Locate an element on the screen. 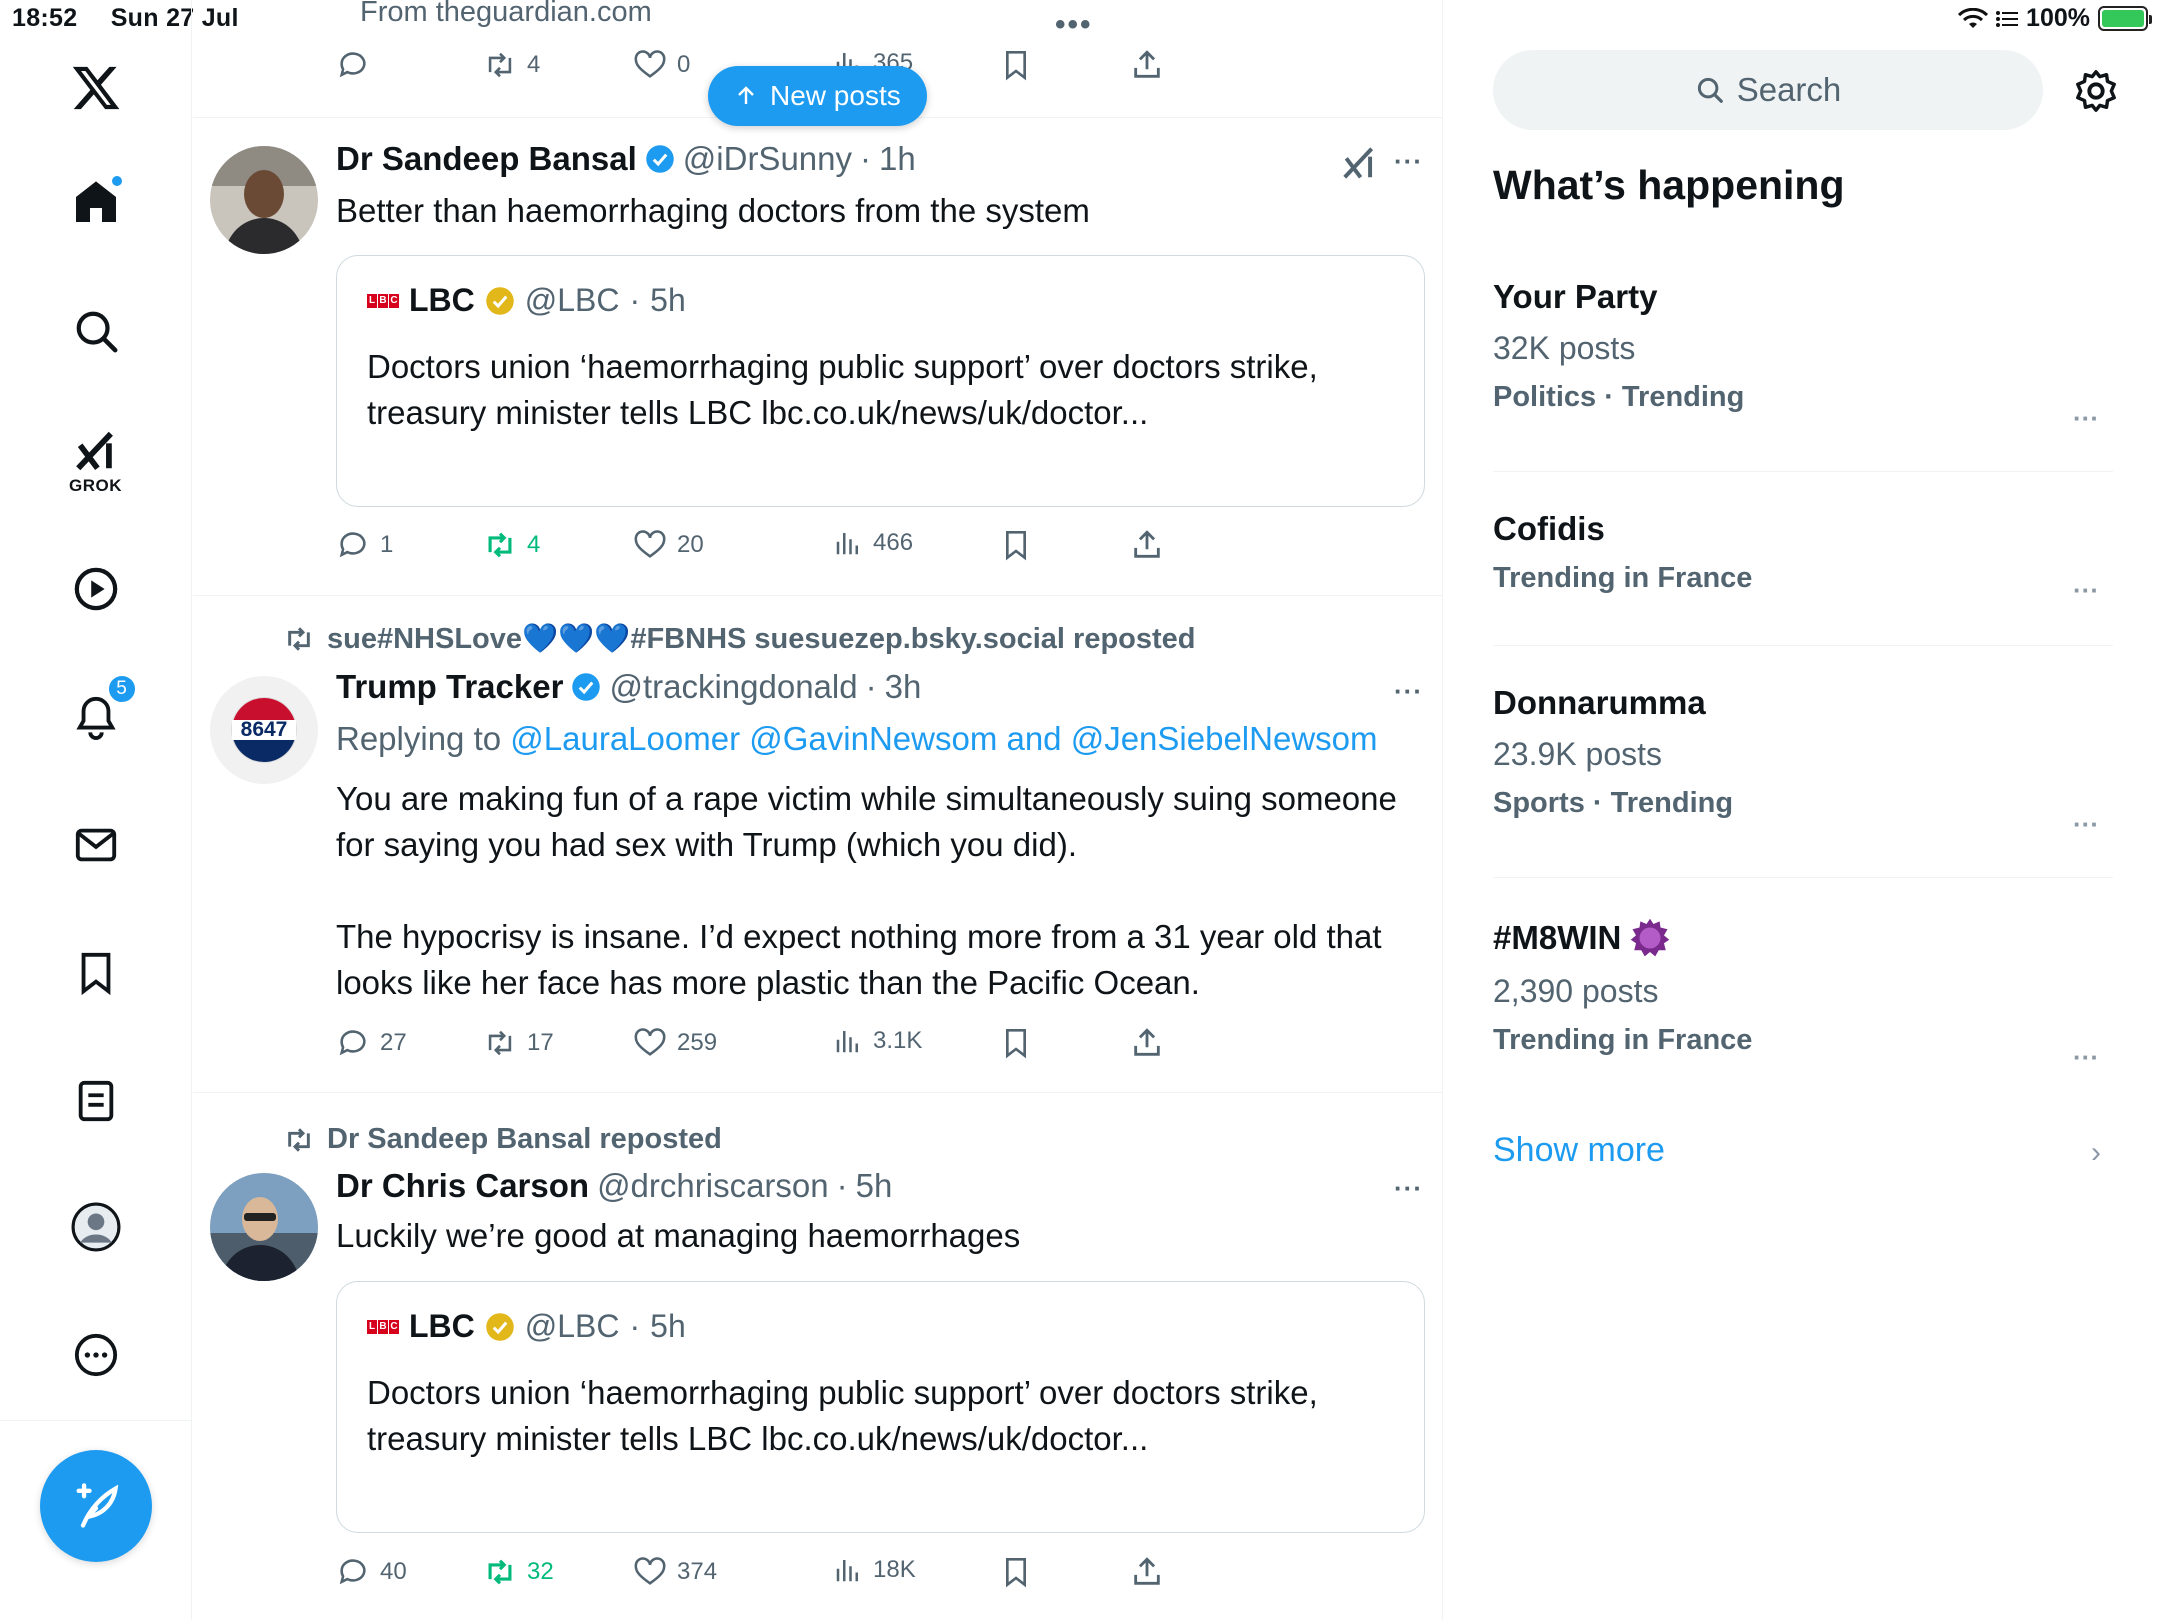 The width and height of the screenshot is (2160, 1620). explore-nav-button is located at coordinates (96, 331).